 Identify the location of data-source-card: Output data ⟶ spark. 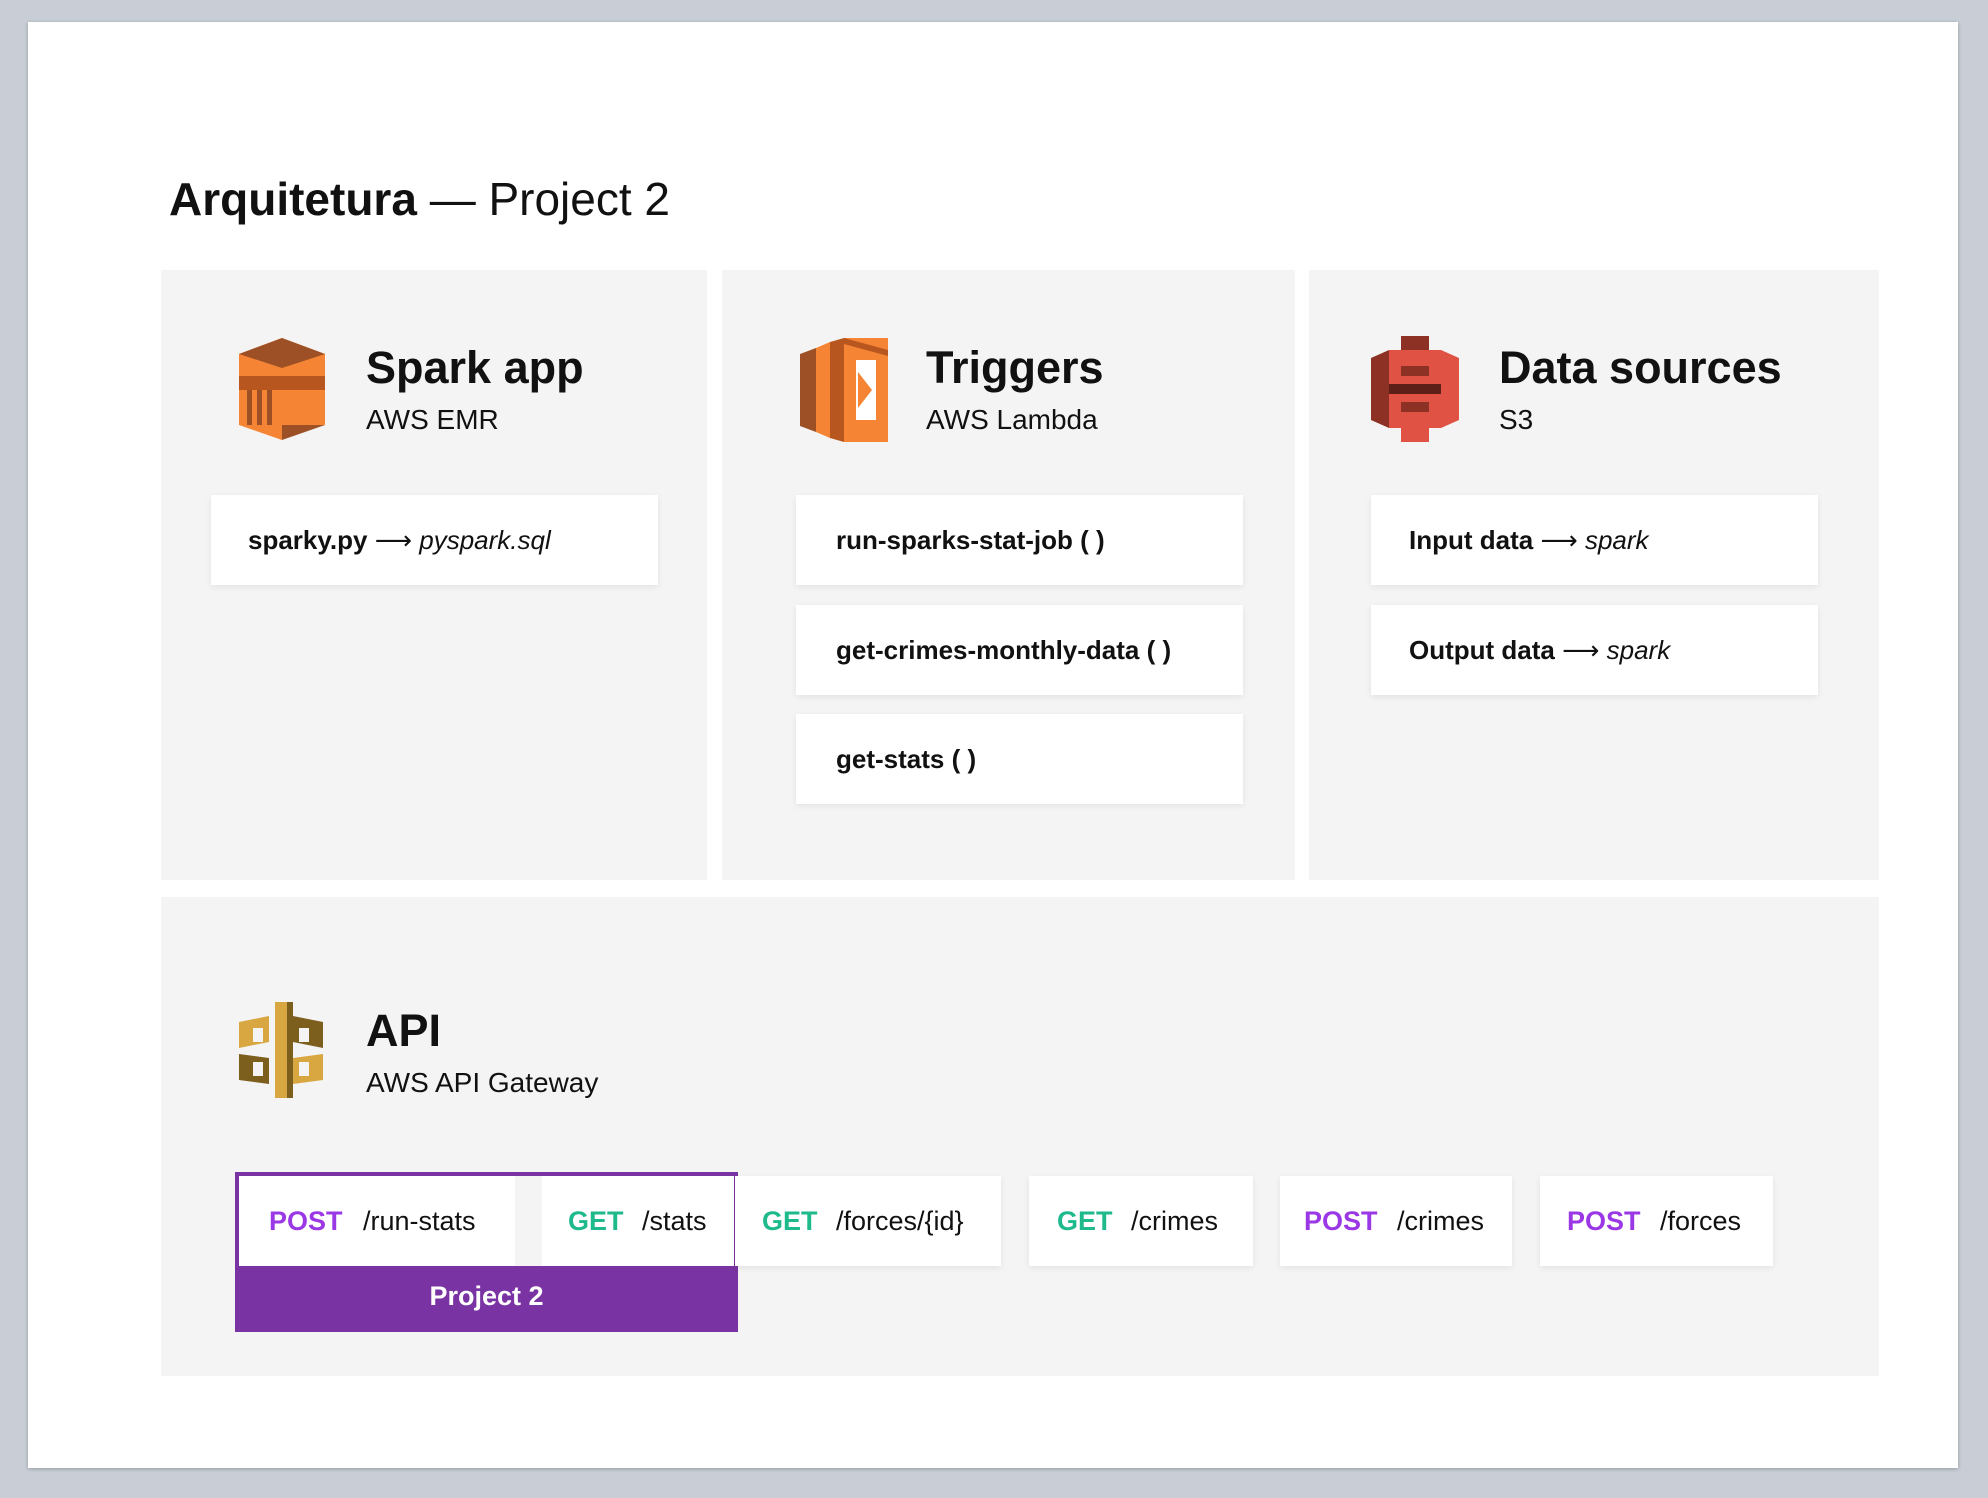
(1594, 650).